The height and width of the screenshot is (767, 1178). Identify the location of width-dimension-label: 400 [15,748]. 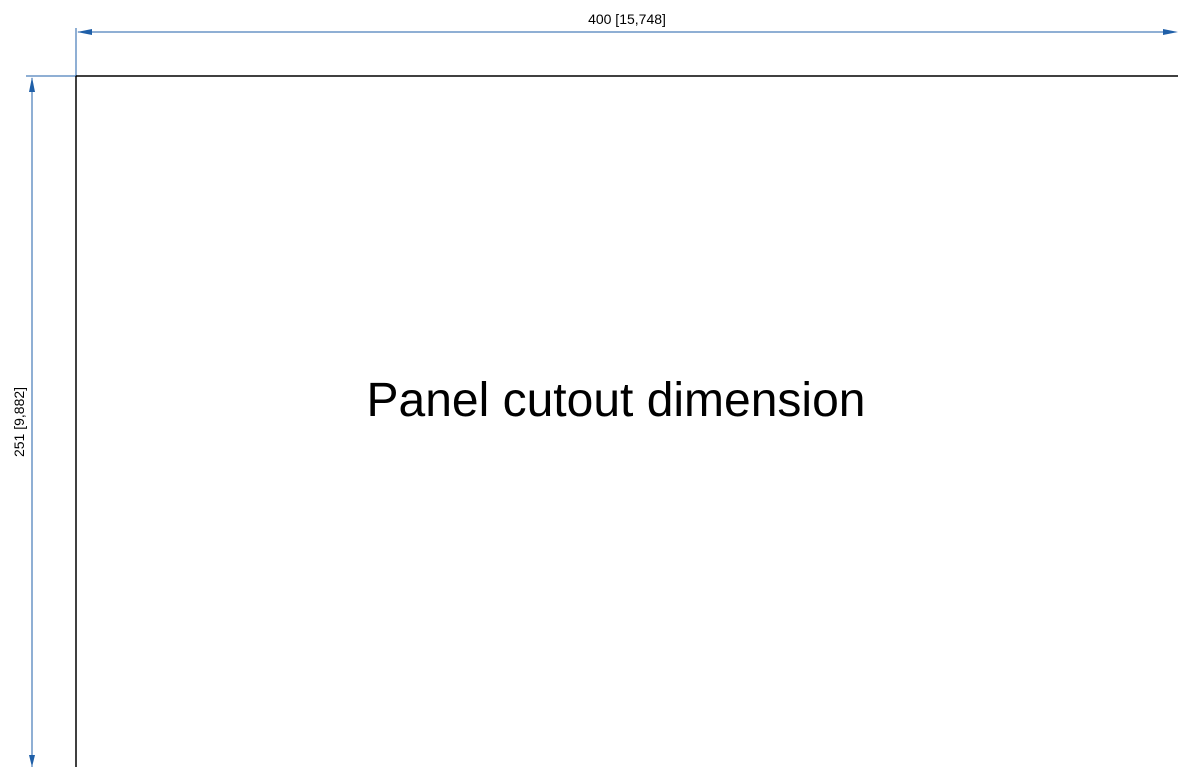
(627, 19).